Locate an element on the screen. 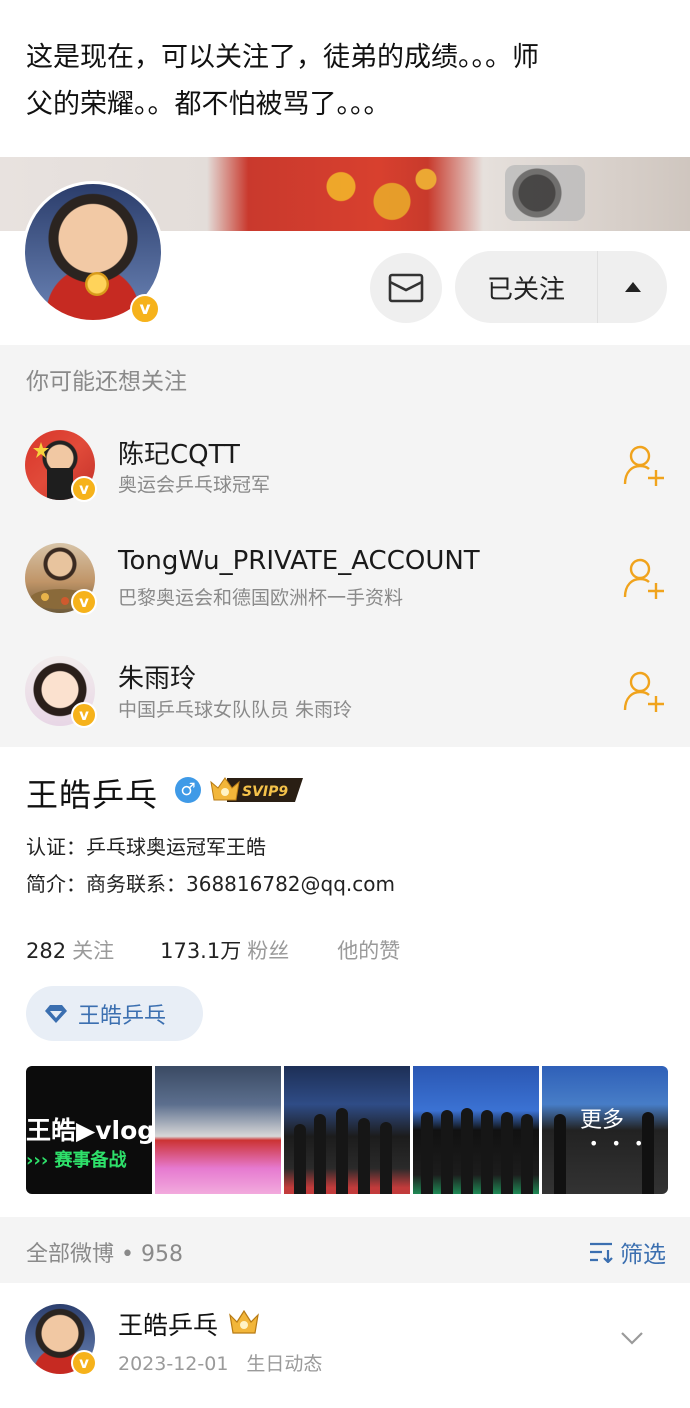 This screenshot has width=690, height=1408. message-button is located at coordinates (406, 288).